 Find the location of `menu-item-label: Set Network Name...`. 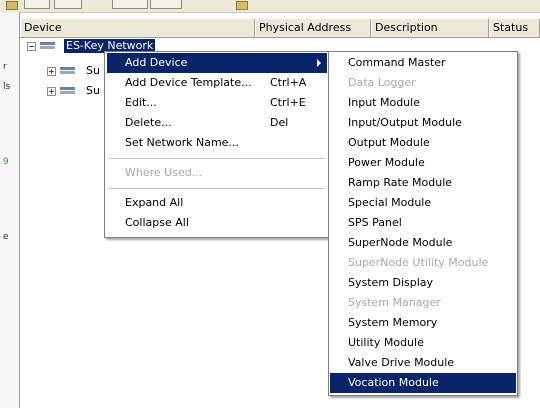

menu-item-label: Set Network Name... is located at coordinates (182, 142).